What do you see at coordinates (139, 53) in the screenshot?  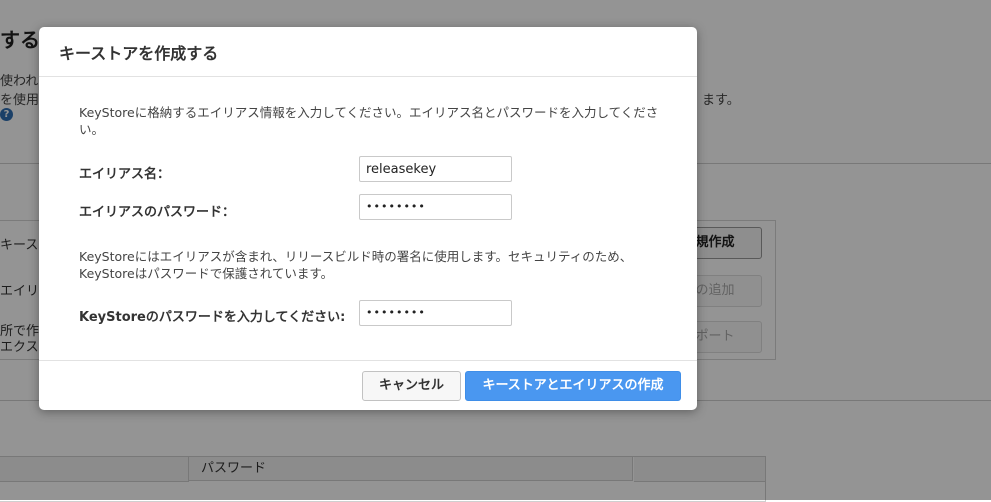 I see `dialog-title: キーストアを作成する` at bounding box center [139, 53].